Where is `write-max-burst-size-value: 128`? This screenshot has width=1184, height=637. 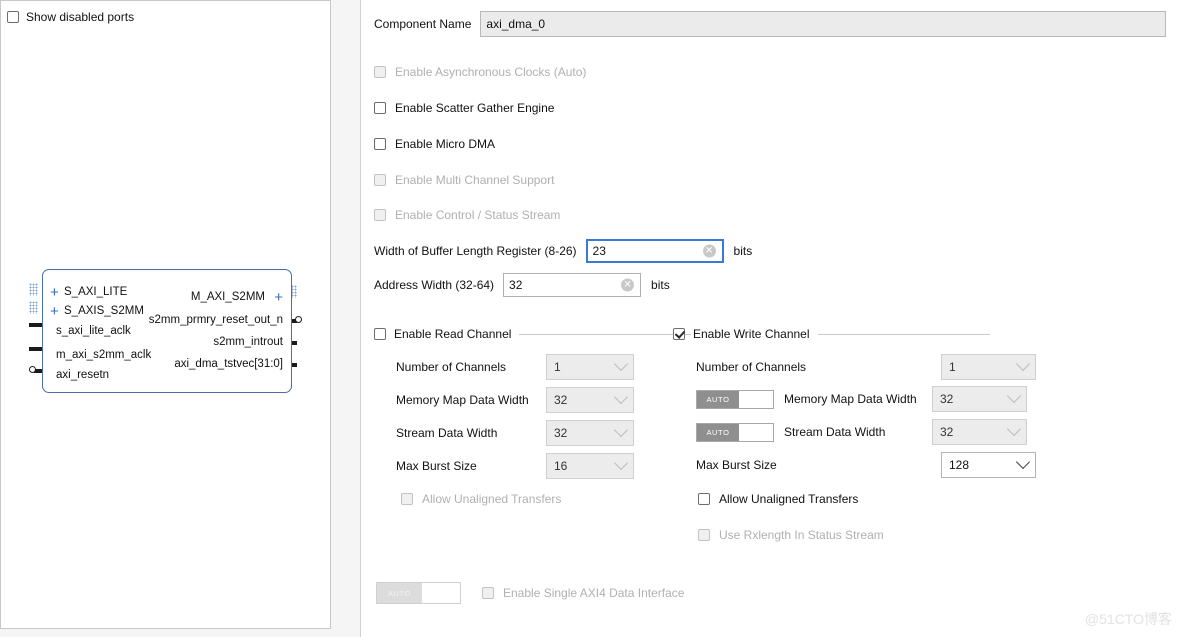 write-max-burst-size-value: 128 is located at coordinates (959, 465).